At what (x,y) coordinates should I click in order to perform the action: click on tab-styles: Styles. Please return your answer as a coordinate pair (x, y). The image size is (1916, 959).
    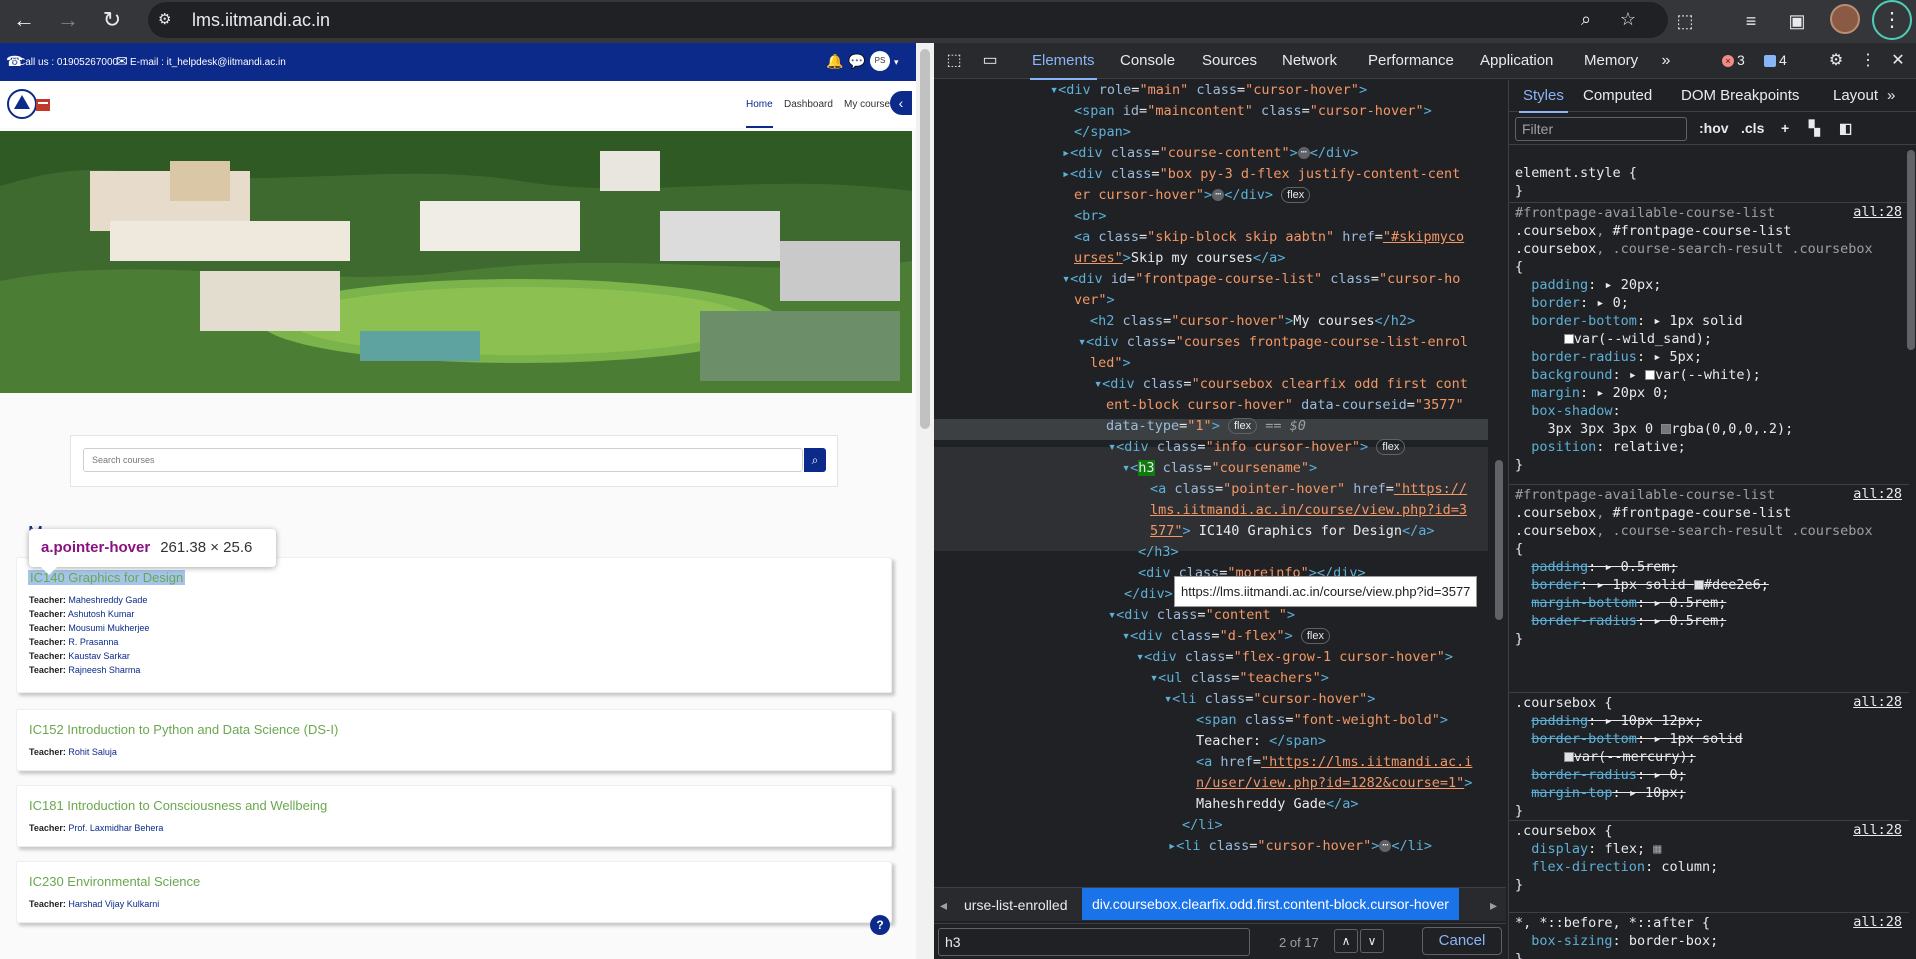
    Looking at the image, I should click on (1543, 100).